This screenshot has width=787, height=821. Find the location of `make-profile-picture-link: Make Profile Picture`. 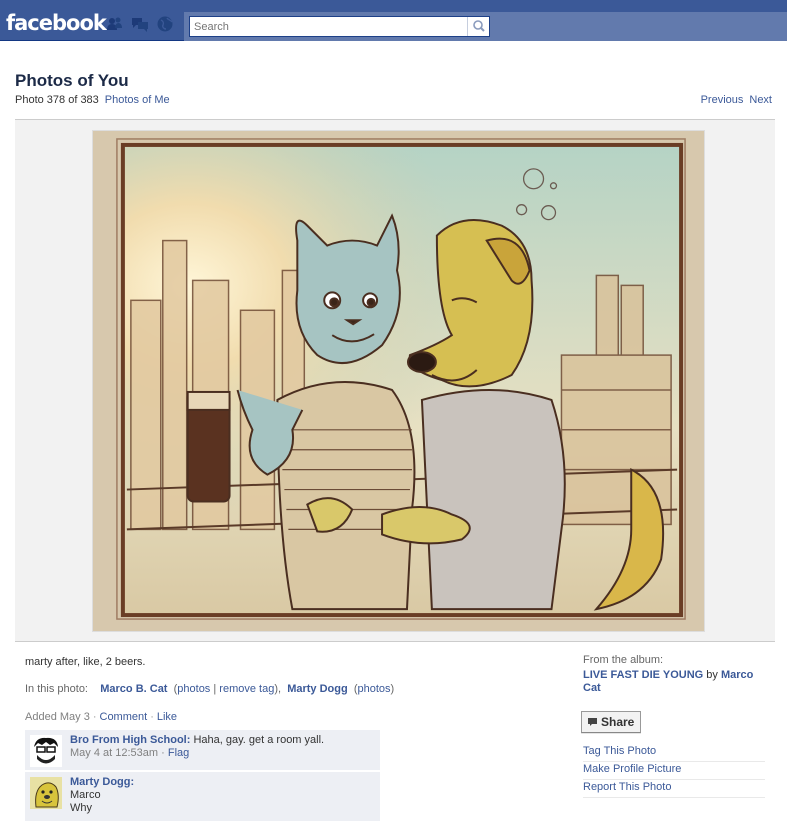

make-profile-picture-link: Make Profile Picture is located at coordinates (632, 769).